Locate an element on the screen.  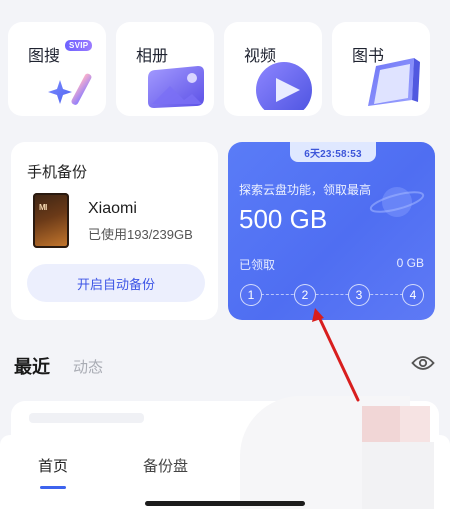
phone-brand-mark: MI is located at coordinates (43, 207).